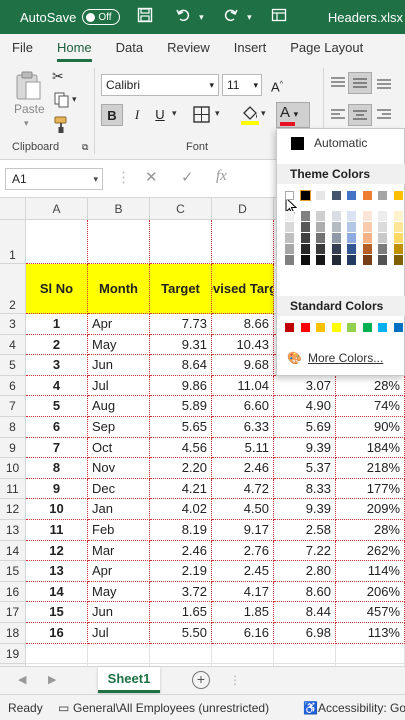  What do you see at coordinates (57, 530) in the screenshot?
I see `cell-sl-no: 11` at bounding box center [57, 530].